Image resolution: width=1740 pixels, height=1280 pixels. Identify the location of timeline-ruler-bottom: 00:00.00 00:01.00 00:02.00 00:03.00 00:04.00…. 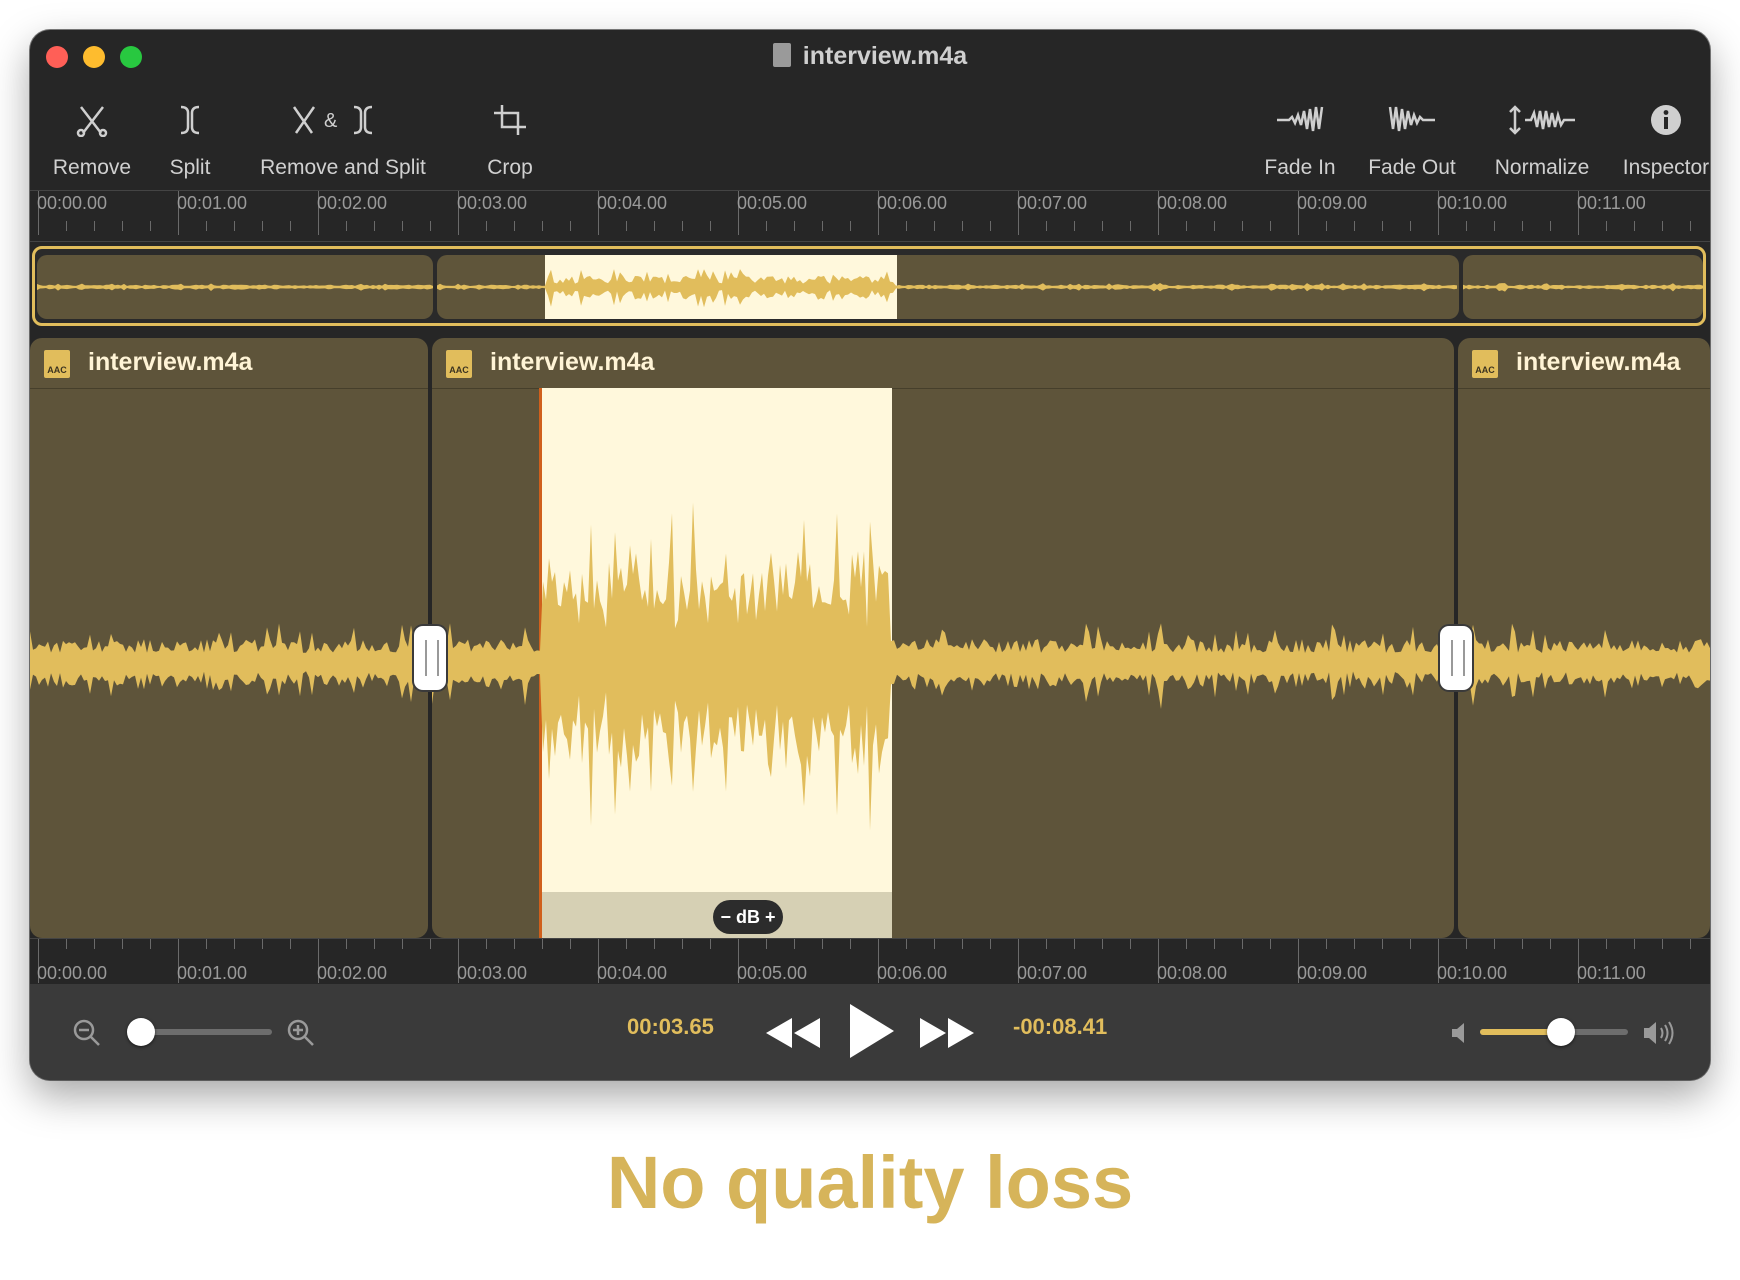
(870, 964).